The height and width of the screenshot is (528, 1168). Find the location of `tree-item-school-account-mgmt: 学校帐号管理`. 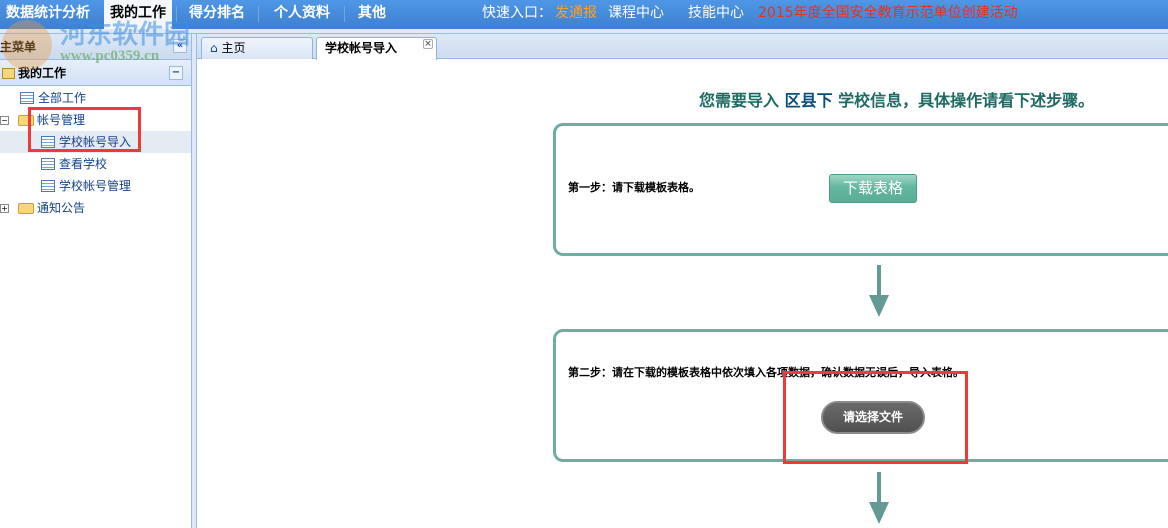

tree-item-school-account-mgmt: 学校帐号管理 is located at coordinates (86, 186).